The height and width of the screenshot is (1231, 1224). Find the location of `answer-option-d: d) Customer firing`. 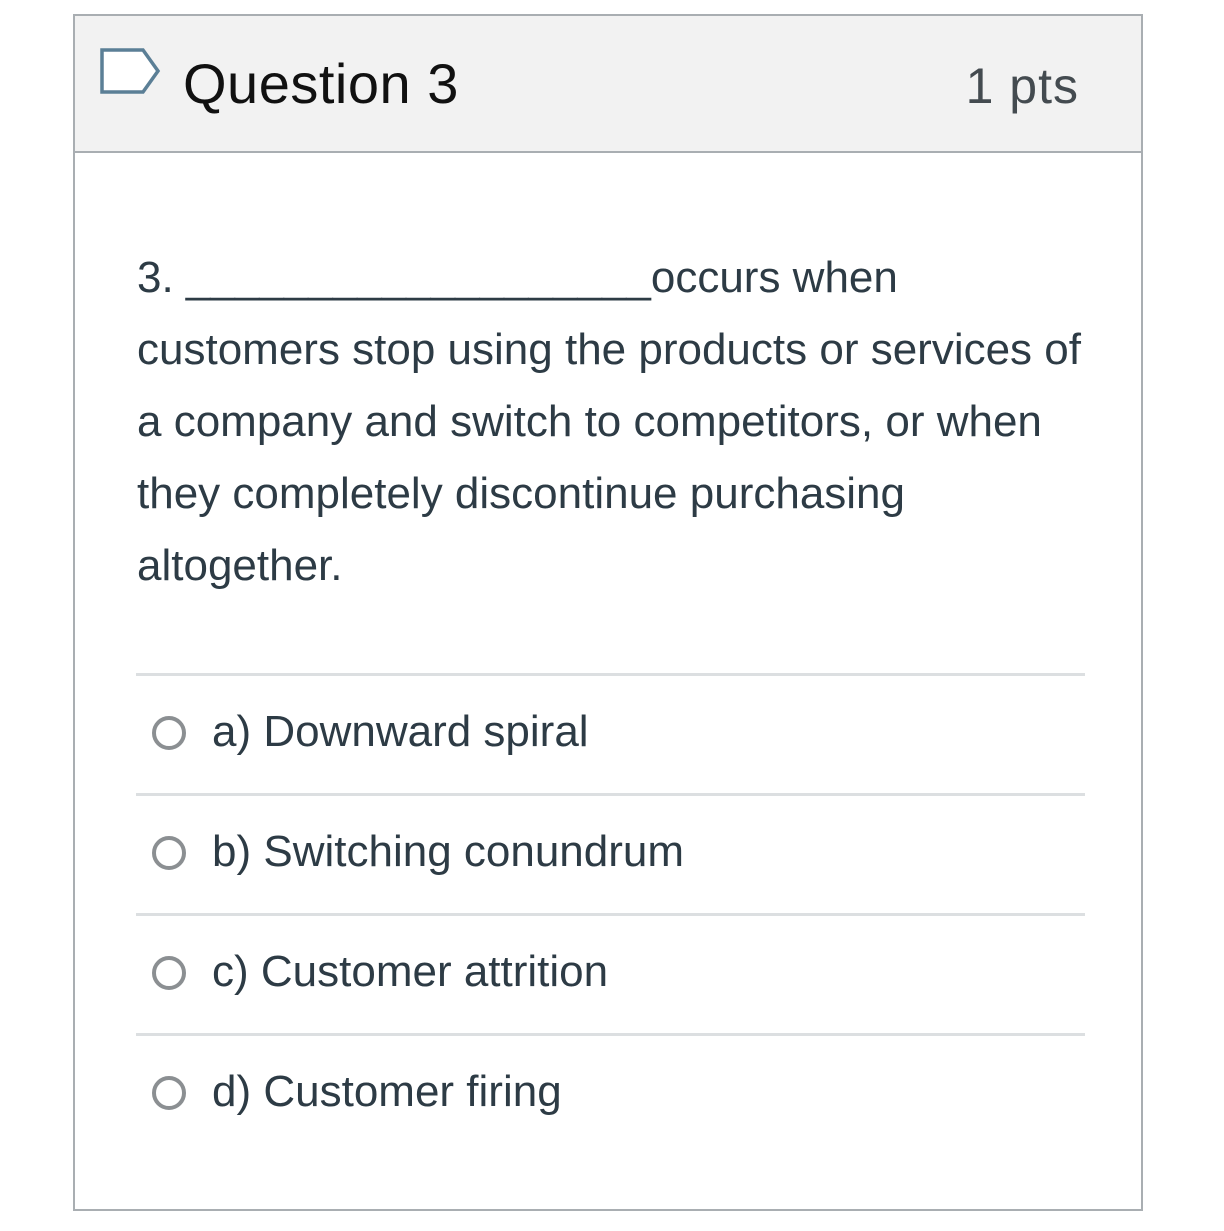

answer-option-d: d) Customer firing is located at coordinates (610, 1093).